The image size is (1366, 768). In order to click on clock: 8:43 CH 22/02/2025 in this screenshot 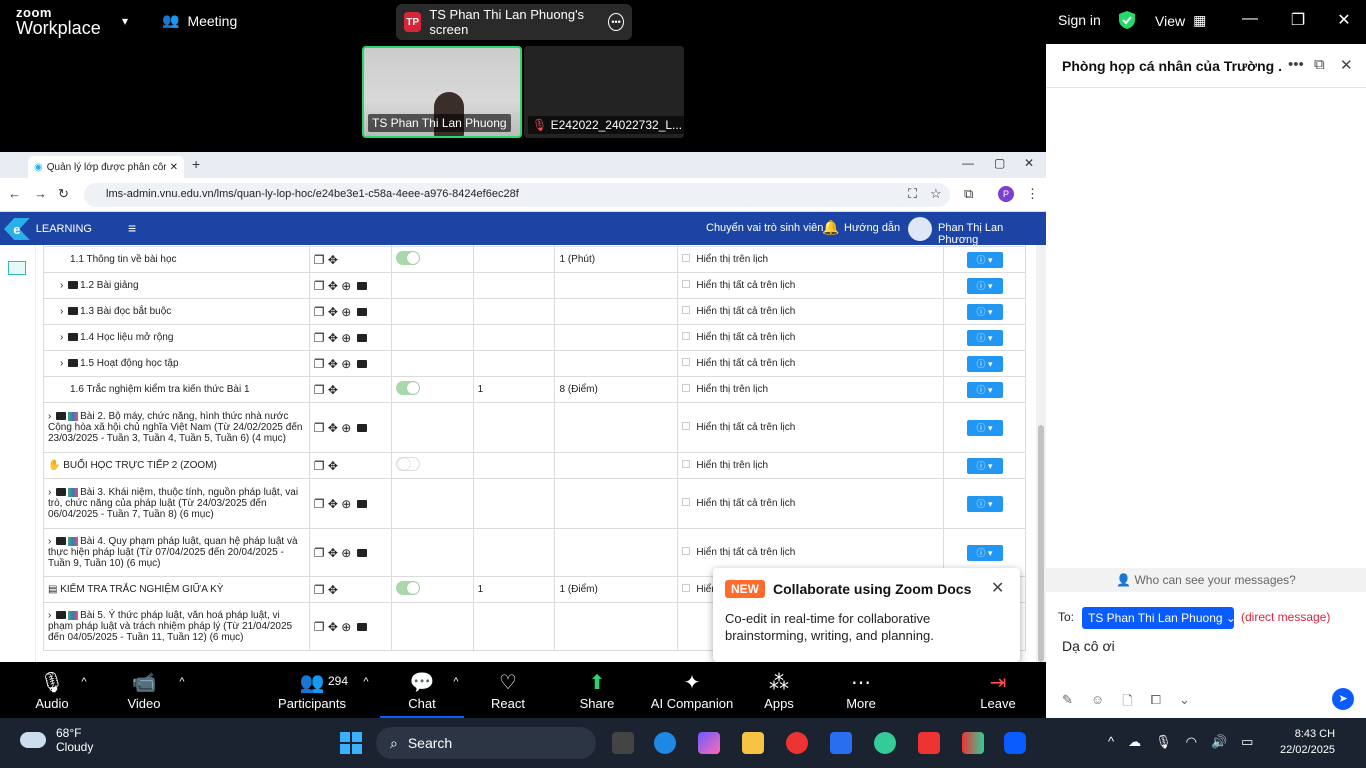, I will do `click(1307, 742)`.